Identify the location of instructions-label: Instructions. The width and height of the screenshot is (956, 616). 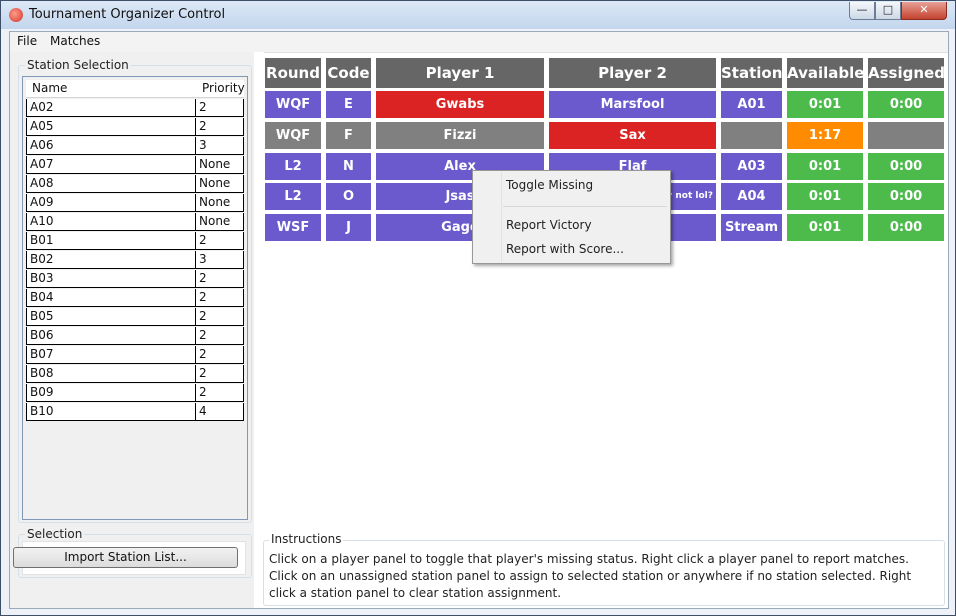
(306, 539).